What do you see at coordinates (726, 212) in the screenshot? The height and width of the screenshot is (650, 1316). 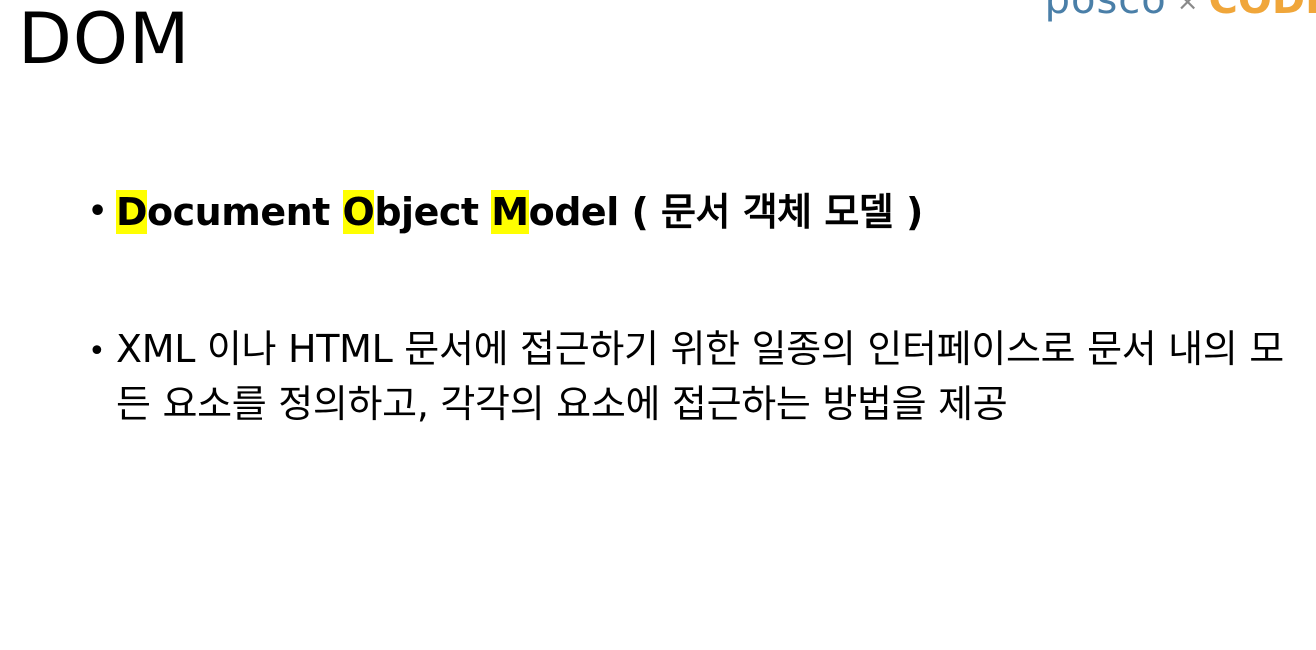 I see `text-odel: odel ( 문서 객체 모델 )` at bounding box center [726, 212].